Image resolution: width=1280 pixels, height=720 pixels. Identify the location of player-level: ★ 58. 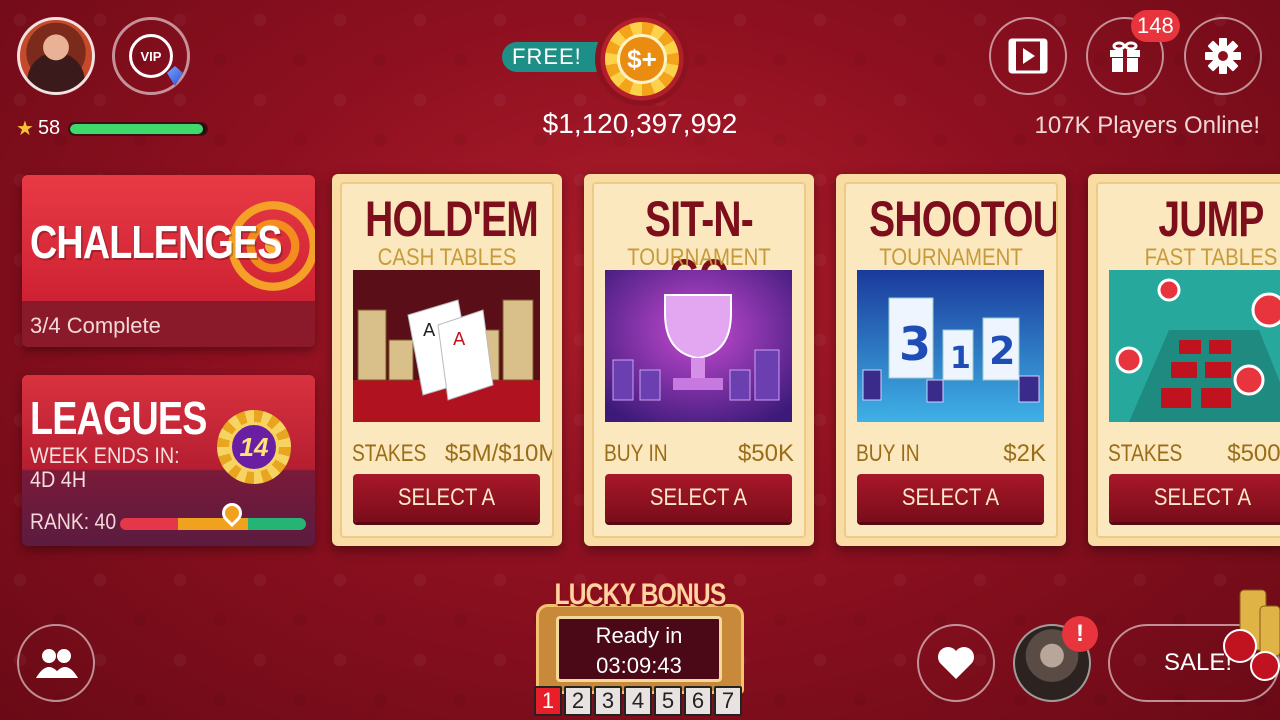
(112, 128).